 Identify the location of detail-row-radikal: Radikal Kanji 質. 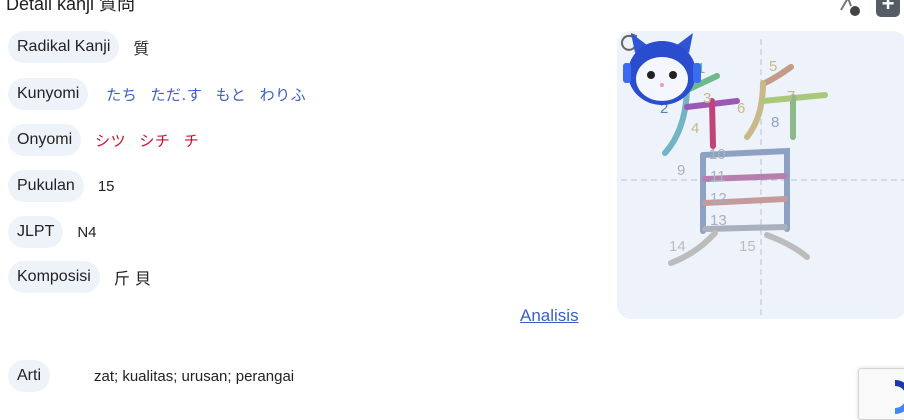
(78, 47).